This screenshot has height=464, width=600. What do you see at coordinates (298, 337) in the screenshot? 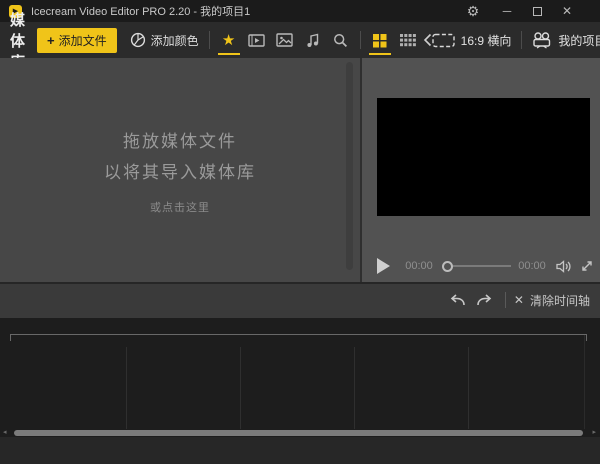
I see `timeline-top-border` at bounding box center [298, 337].